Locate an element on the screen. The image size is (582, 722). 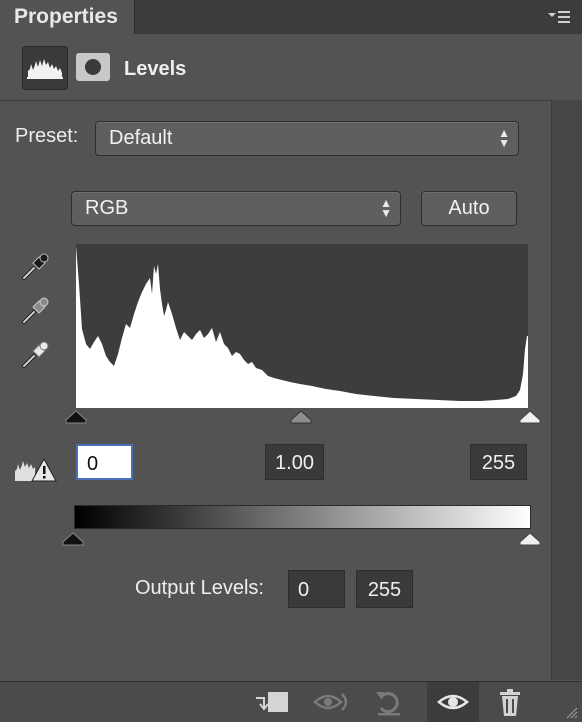
black-point-eyedropper-icon is located at coordinates (35, 267).